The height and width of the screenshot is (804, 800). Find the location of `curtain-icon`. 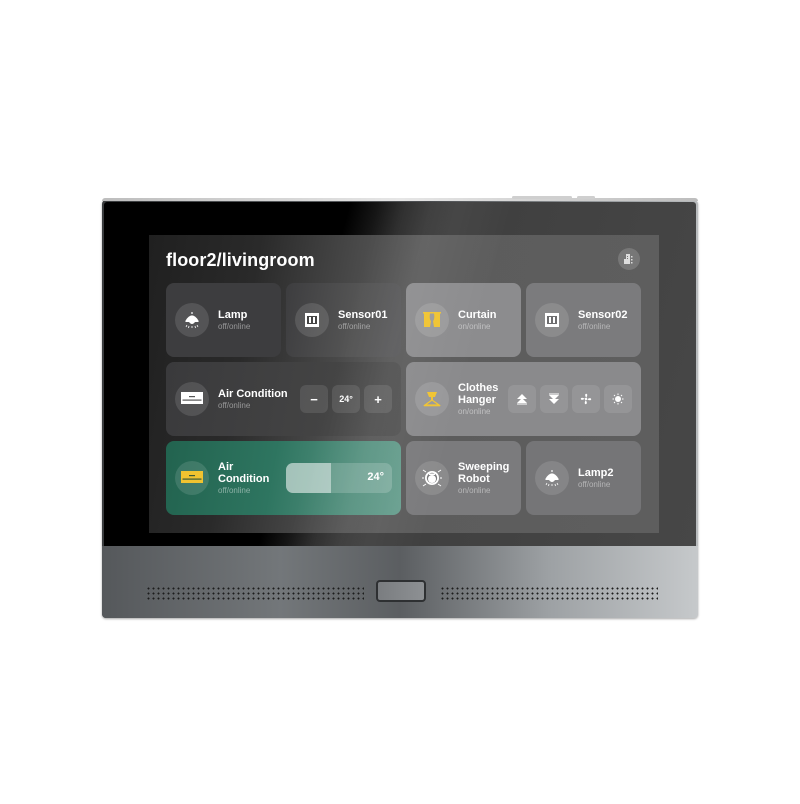

curtain-icon is located at coordinates (432, 319).